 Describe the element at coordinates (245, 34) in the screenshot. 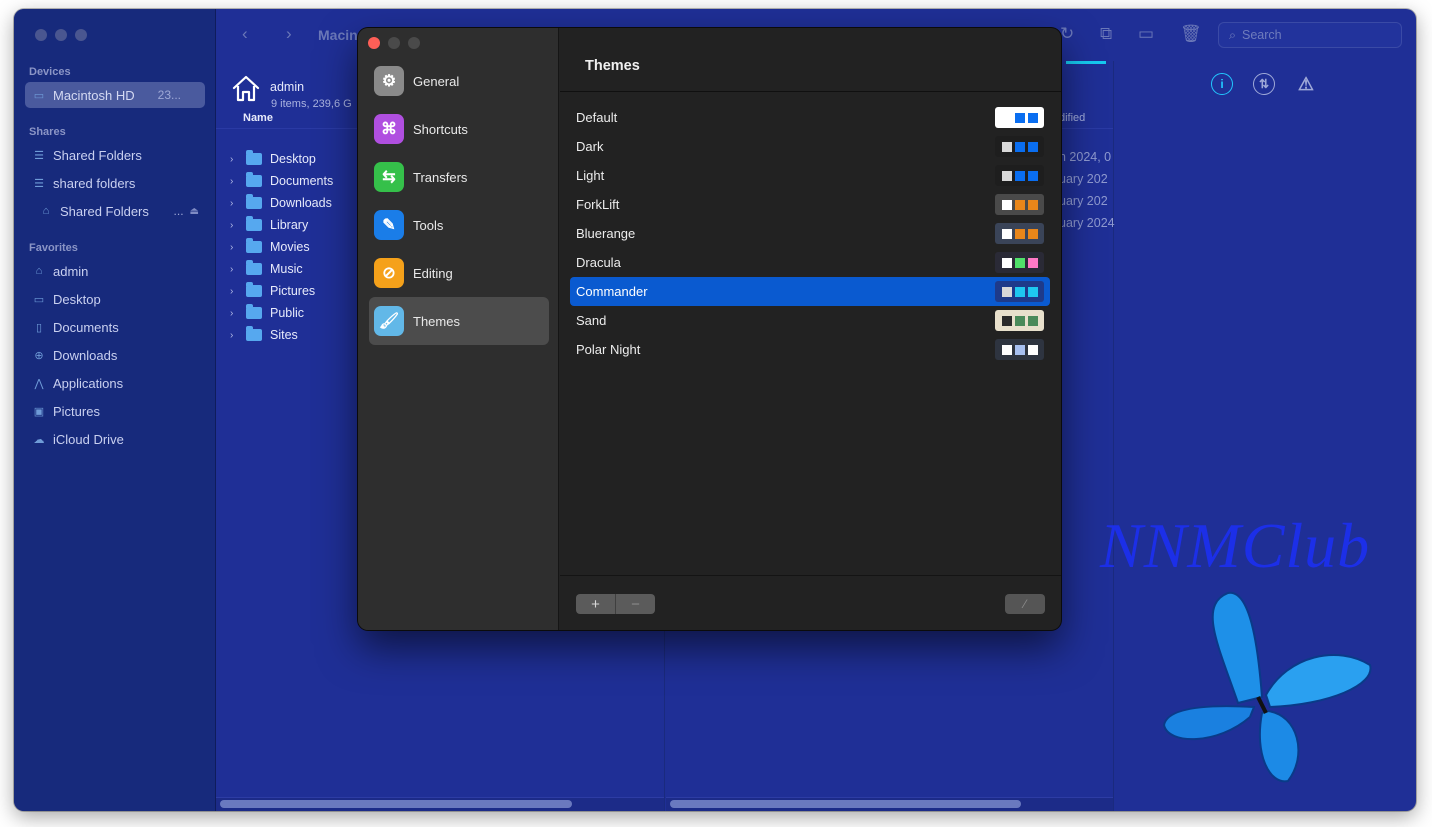

I see `back-icon: ‹` at that location.